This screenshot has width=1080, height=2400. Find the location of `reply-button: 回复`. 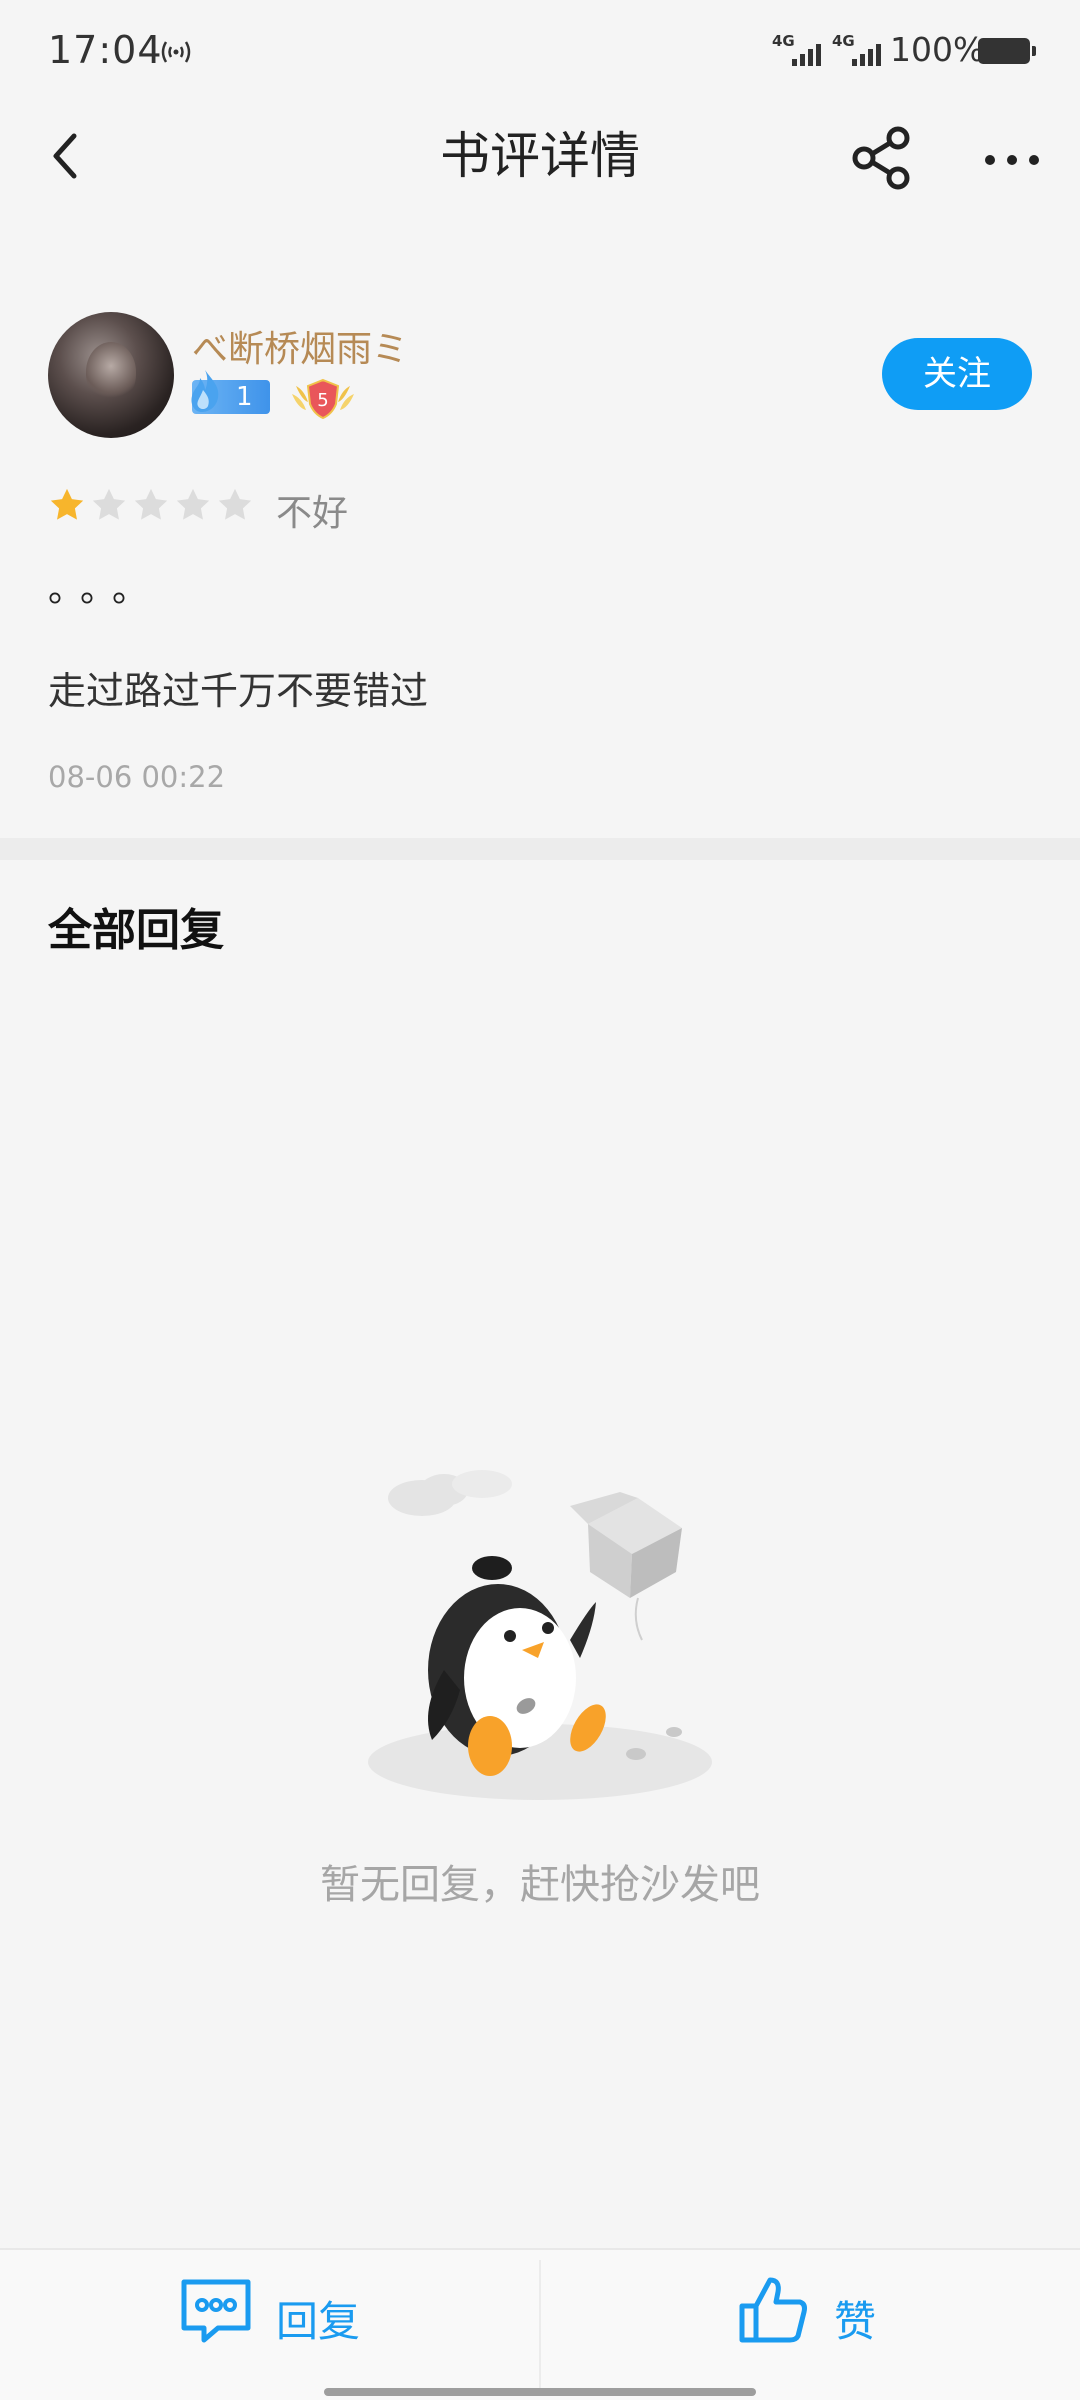

reply-button: 回复 is located at coordinates (280, 2317).